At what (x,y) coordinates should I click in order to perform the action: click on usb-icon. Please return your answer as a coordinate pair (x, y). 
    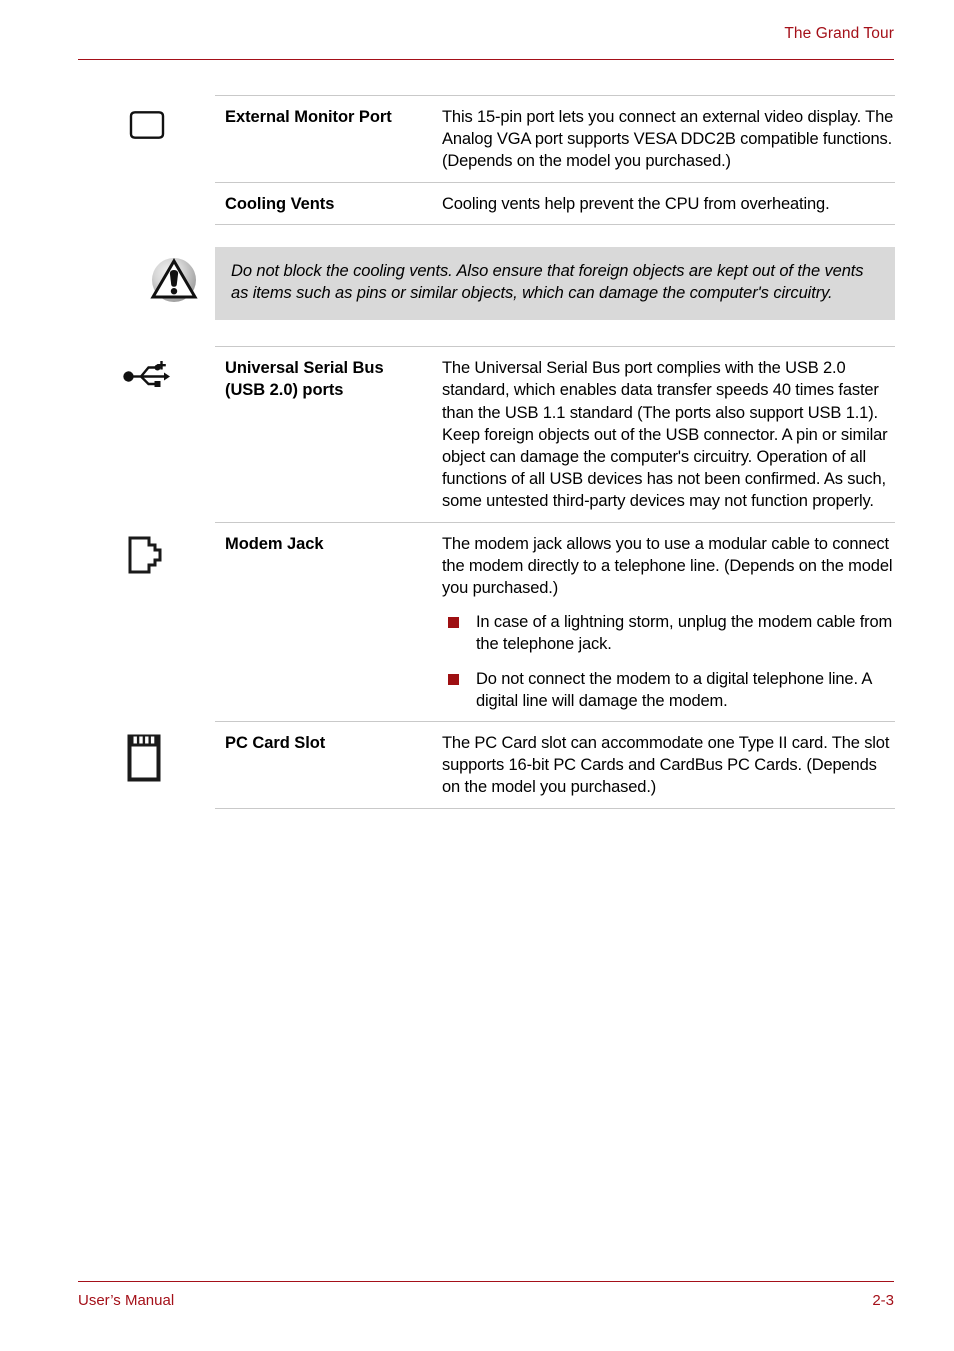
    Looking at the image, I should click on (158, 374).